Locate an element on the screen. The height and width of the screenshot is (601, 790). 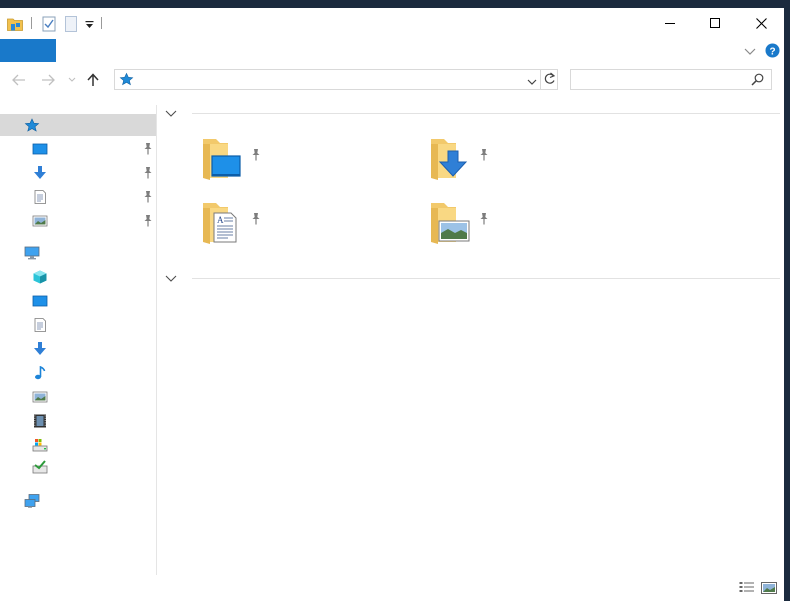
nav-quick-access-documents is located at coordinates (78, 197).